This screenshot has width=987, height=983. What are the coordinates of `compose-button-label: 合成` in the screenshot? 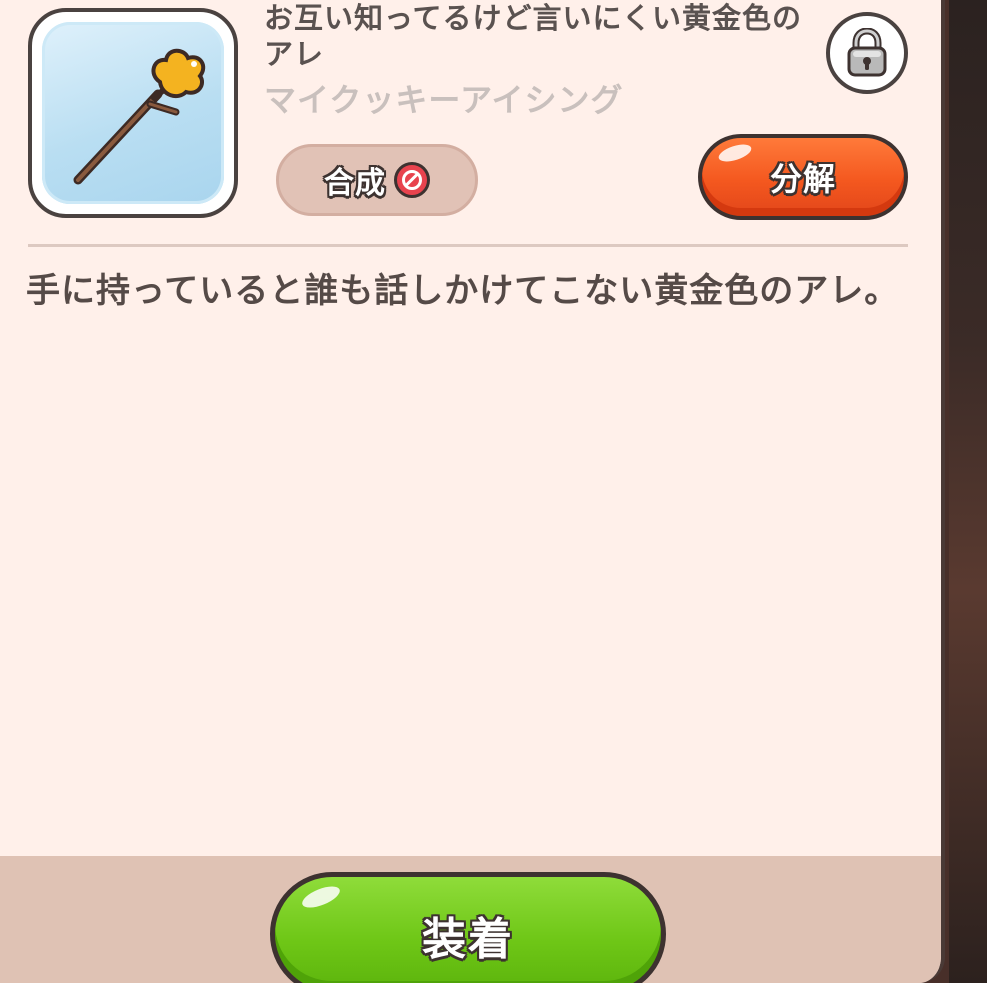 It's located at (355, 183).